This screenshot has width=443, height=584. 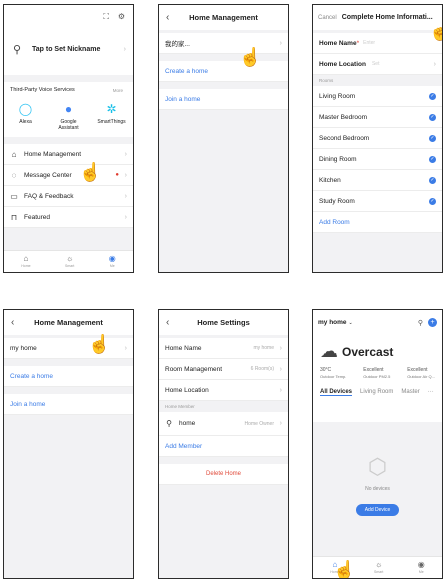 I want to click on nickname: Tap to Set Nickname, so click(x=66, y=49).